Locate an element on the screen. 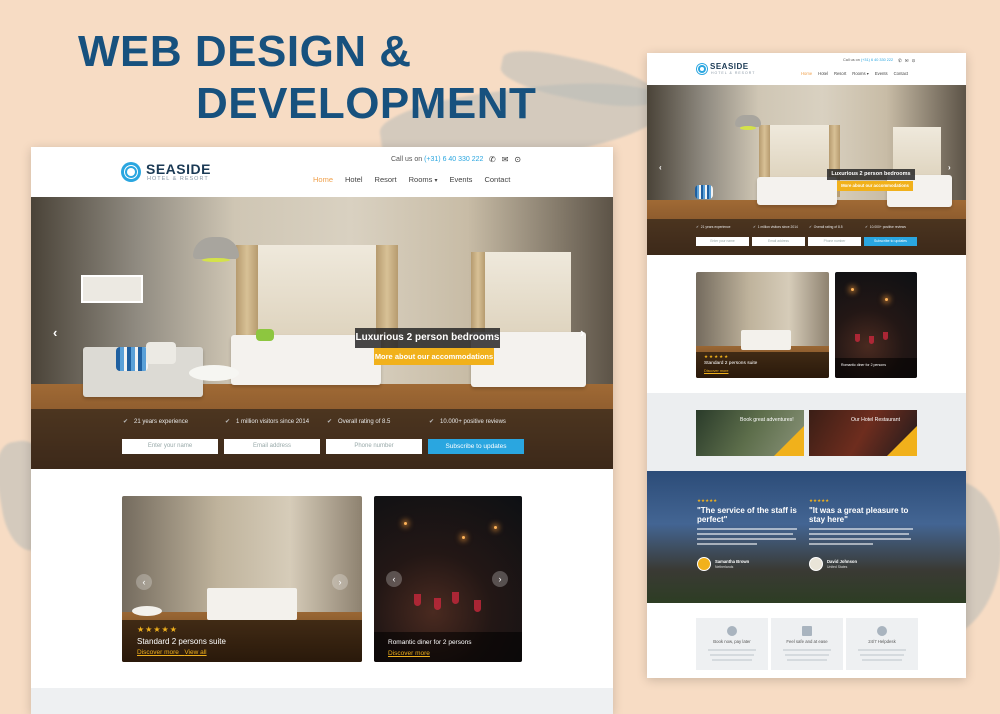  chevron-down-icon: ▾ is located at coordinates (867, 73).